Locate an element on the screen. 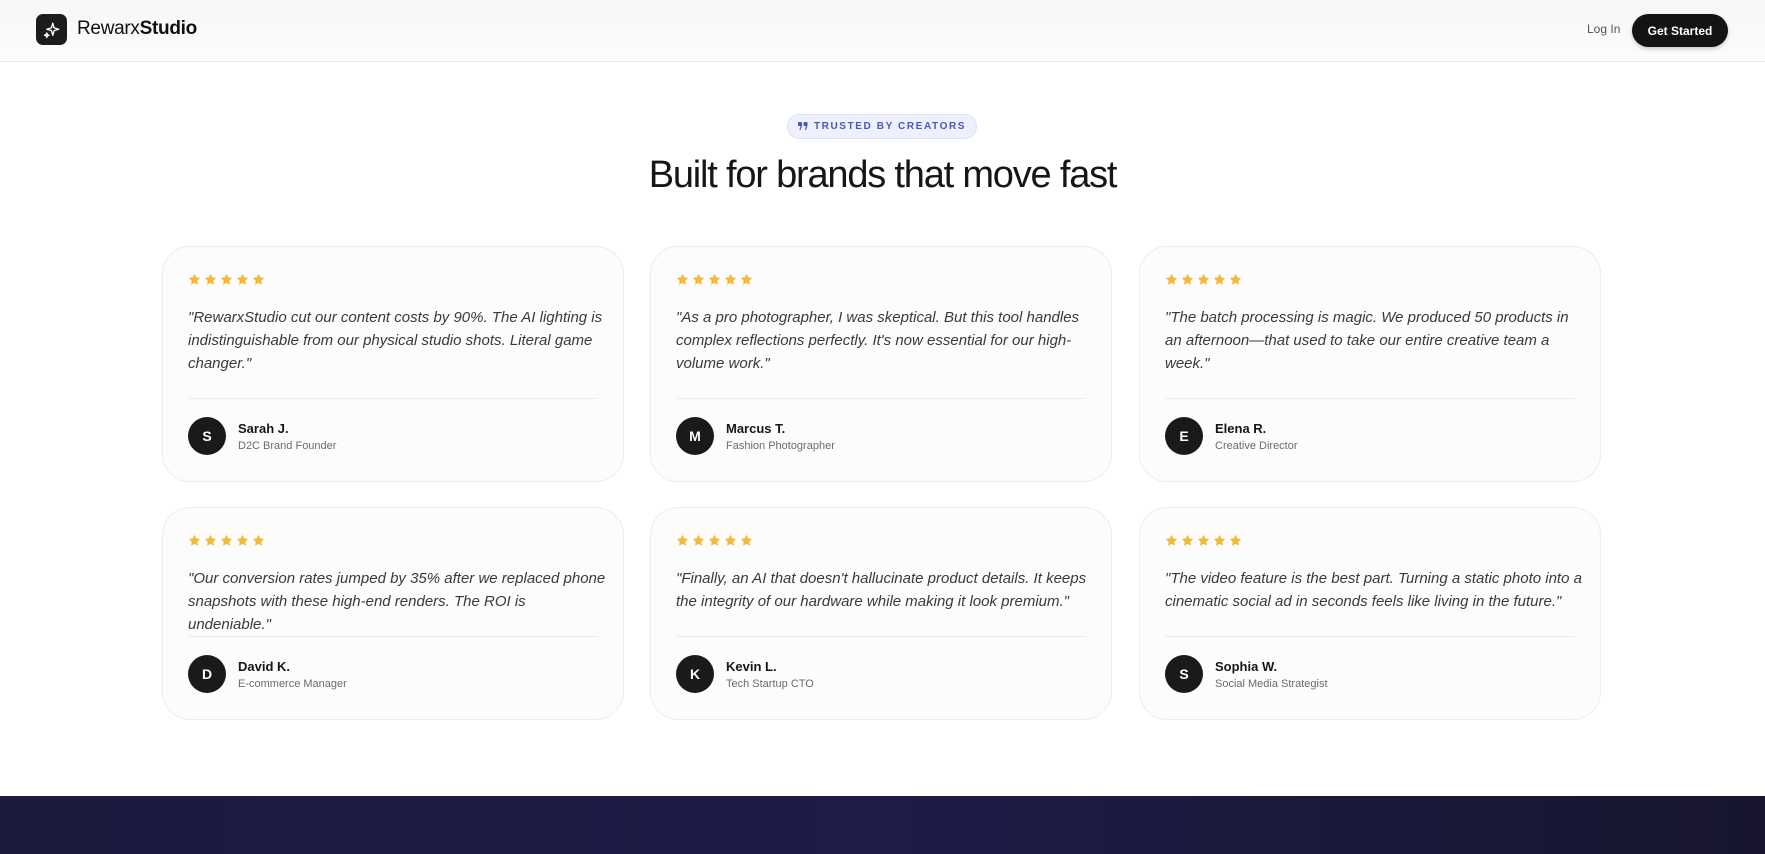 The image size is (1765, 854). trusted-badge: TRUSTED BY CREATORS is located at coordinates (882, 126).